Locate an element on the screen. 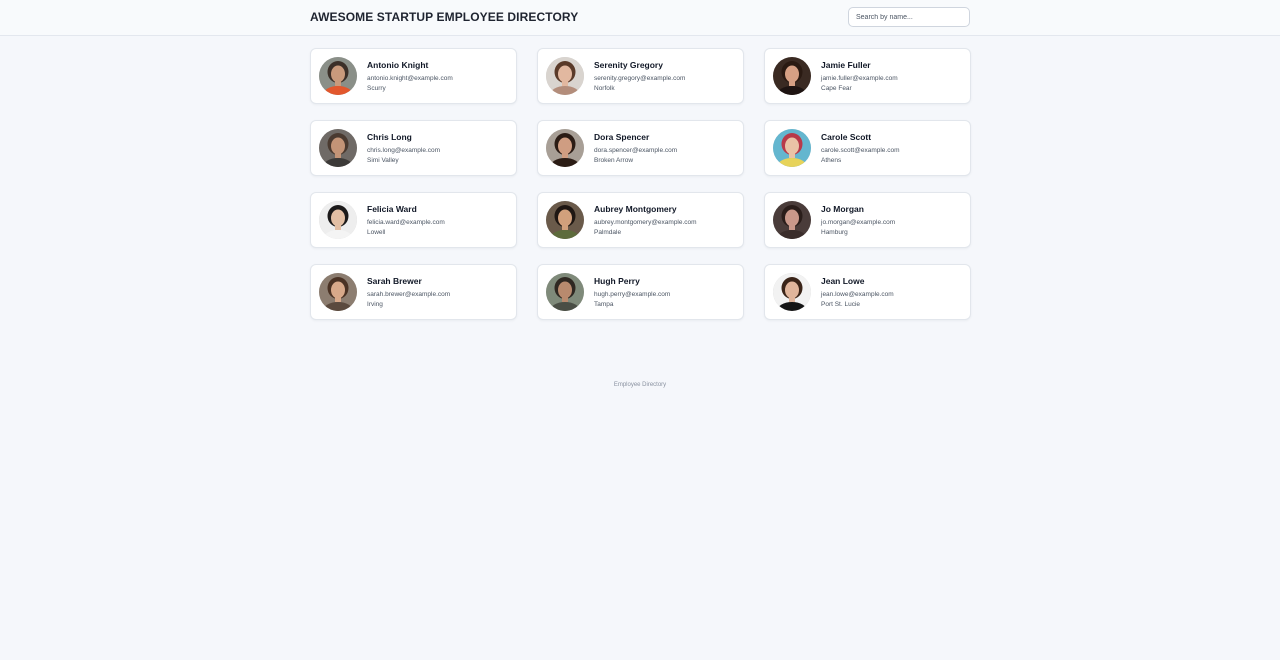 This screenshot has height=660, width=1280. employee-email: felicia.ward@example.com is located at coordinates (406, 222).